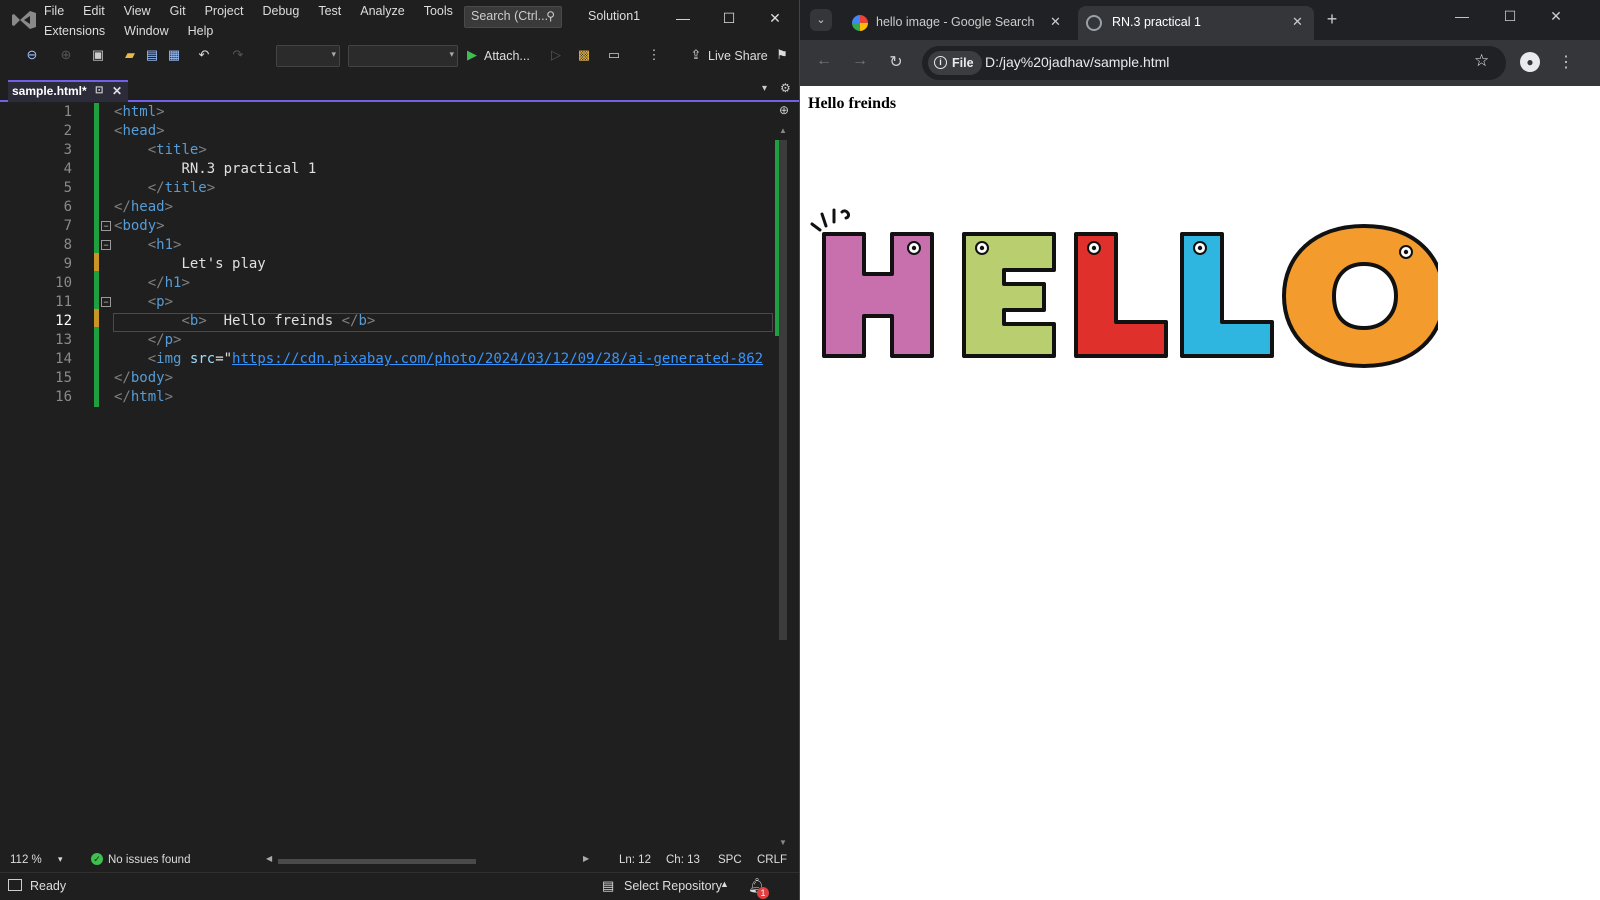 The height and width of the screenshot is (900, 1600). Describe the element at coordinates (400, 91) in the screenshot. I see `document-tab-strip: sample.html* ⊡ ✕ ▾ ⚙` at that location.